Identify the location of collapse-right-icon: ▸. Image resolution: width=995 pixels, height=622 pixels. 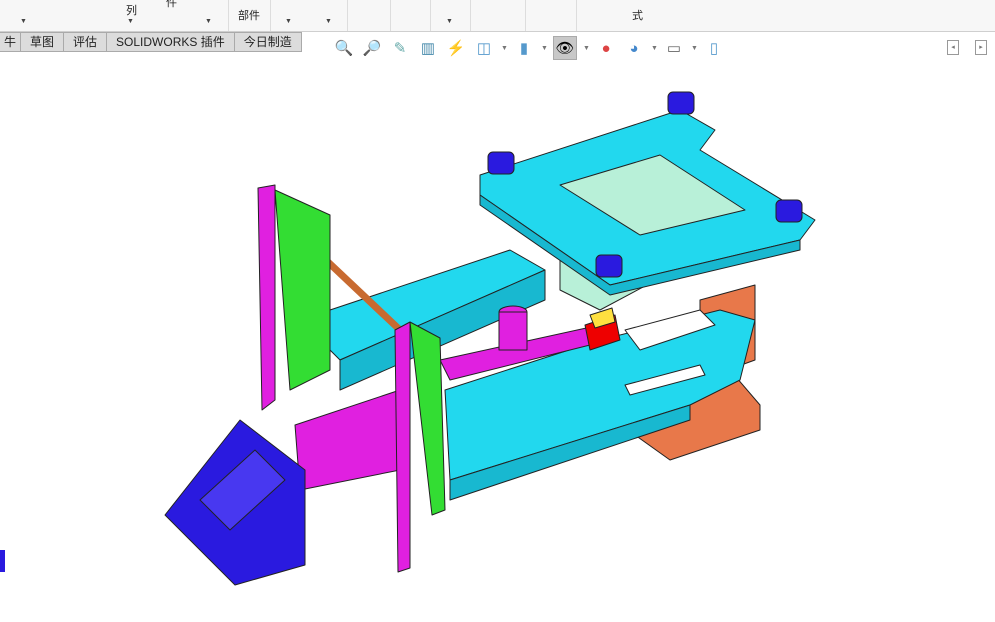
(981, 47).